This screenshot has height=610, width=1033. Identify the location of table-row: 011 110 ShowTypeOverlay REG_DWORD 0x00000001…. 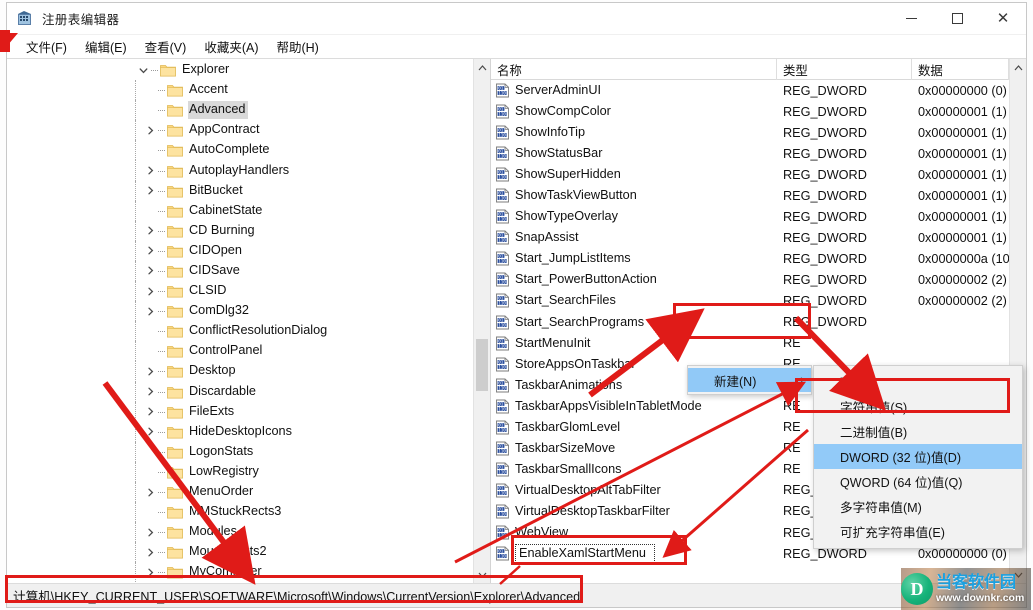
(750, 216).